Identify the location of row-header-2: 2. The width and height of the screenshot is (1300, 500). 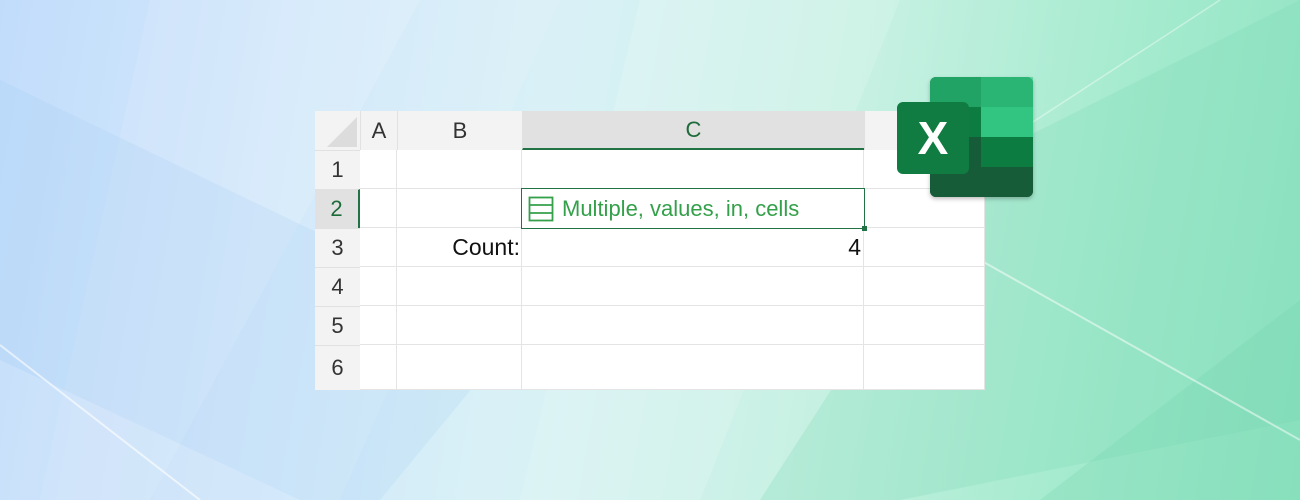
(337, 208).